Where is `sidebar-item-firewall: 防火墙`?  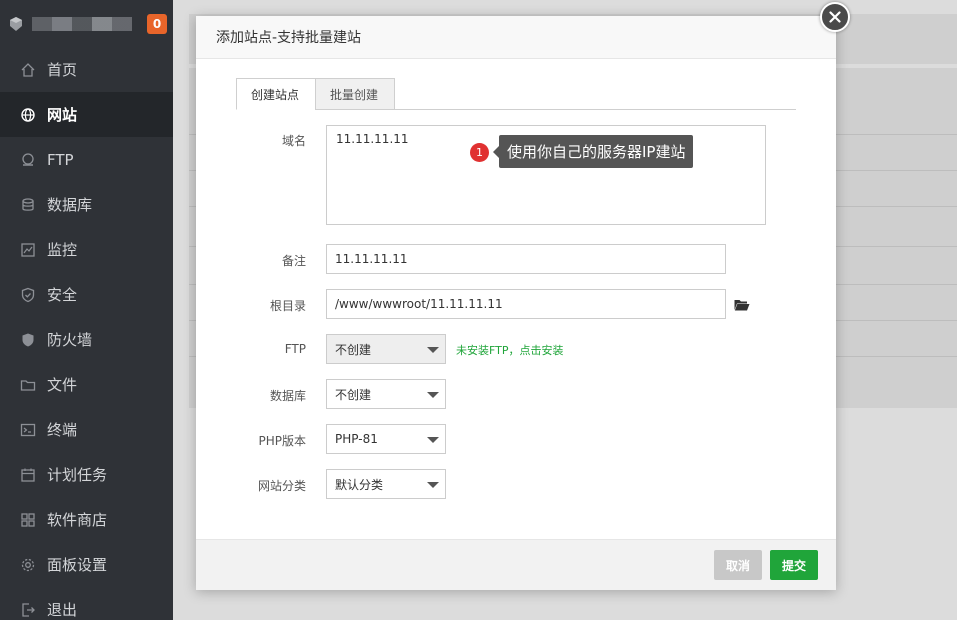 sidebar-item-firewall: 防火墙 is located at coordinates (86, 339).